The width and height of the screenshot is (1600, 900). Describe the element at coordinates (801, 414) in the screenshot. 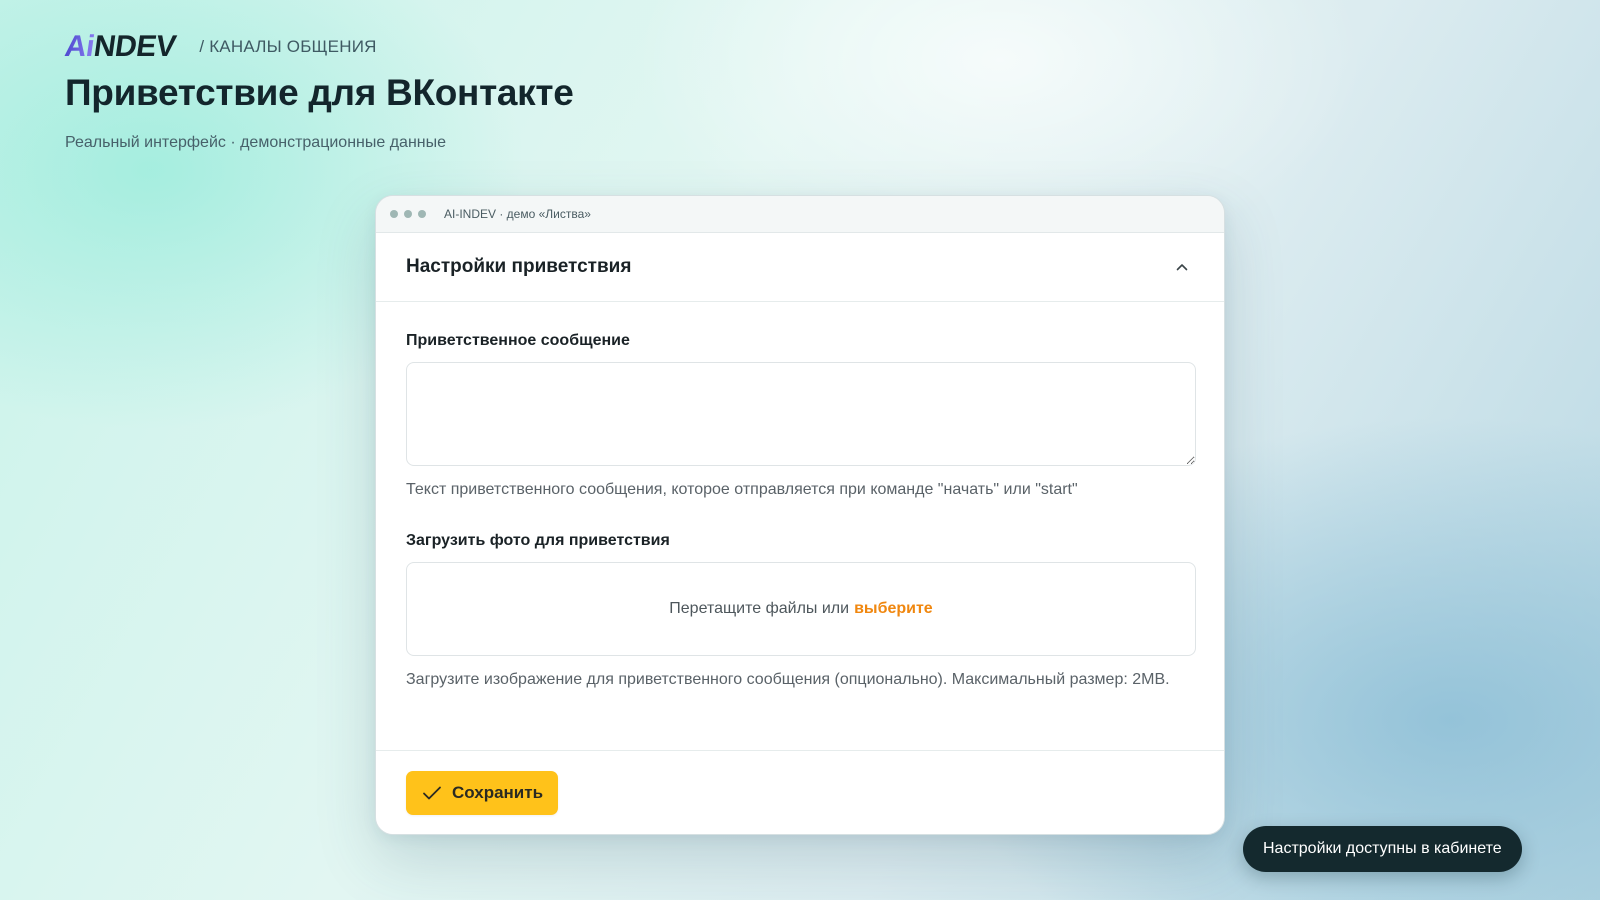

I see `greeting-message-textarea` at that location.